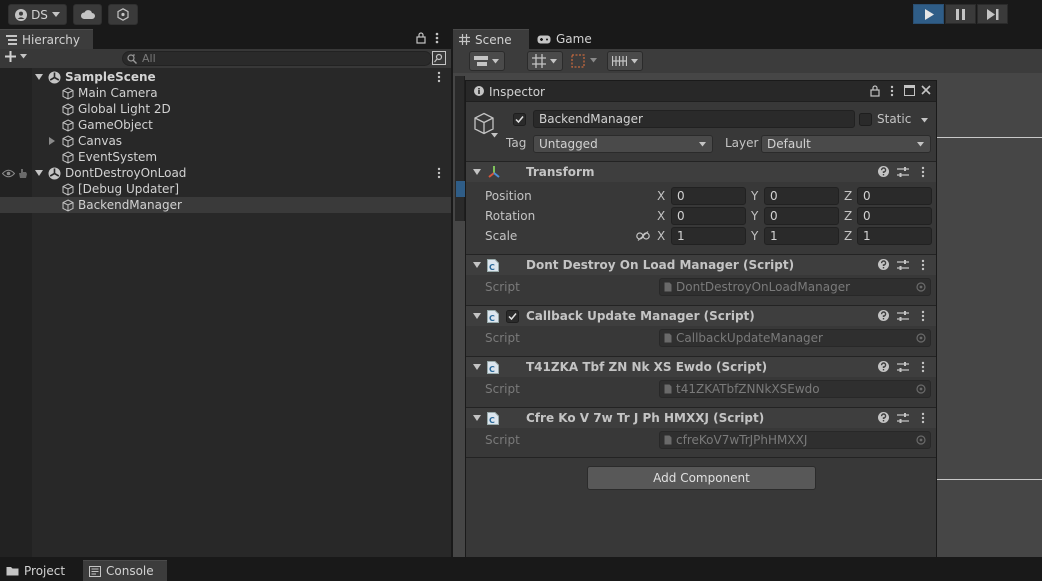  Describe the element at coordinates (40, 570) in the screenshot. I see `tab-project: Project` at that location.